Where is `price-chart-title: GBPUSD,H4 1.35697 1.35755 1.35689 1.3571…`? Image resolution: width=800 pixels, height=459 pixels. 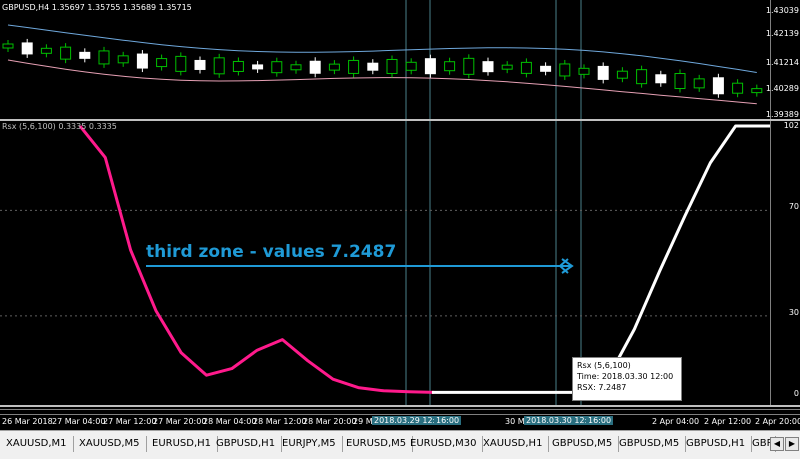
price-chart-title: GBPUSD,H4 1.35697 1.35755 1.35689 1.3571… is located at coordinates (97, 7).